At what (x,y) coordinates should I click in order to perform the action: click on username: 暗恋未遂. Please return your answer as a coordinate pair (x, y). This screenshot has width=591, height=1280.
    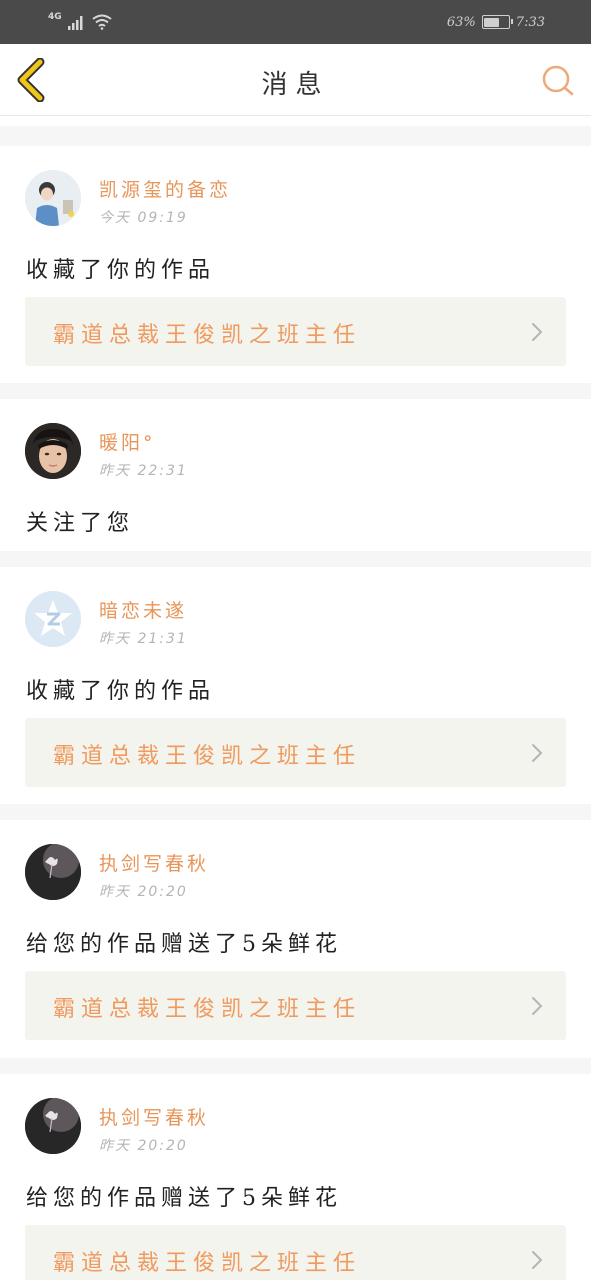
    Looking at the image, I should click on (143, 609).